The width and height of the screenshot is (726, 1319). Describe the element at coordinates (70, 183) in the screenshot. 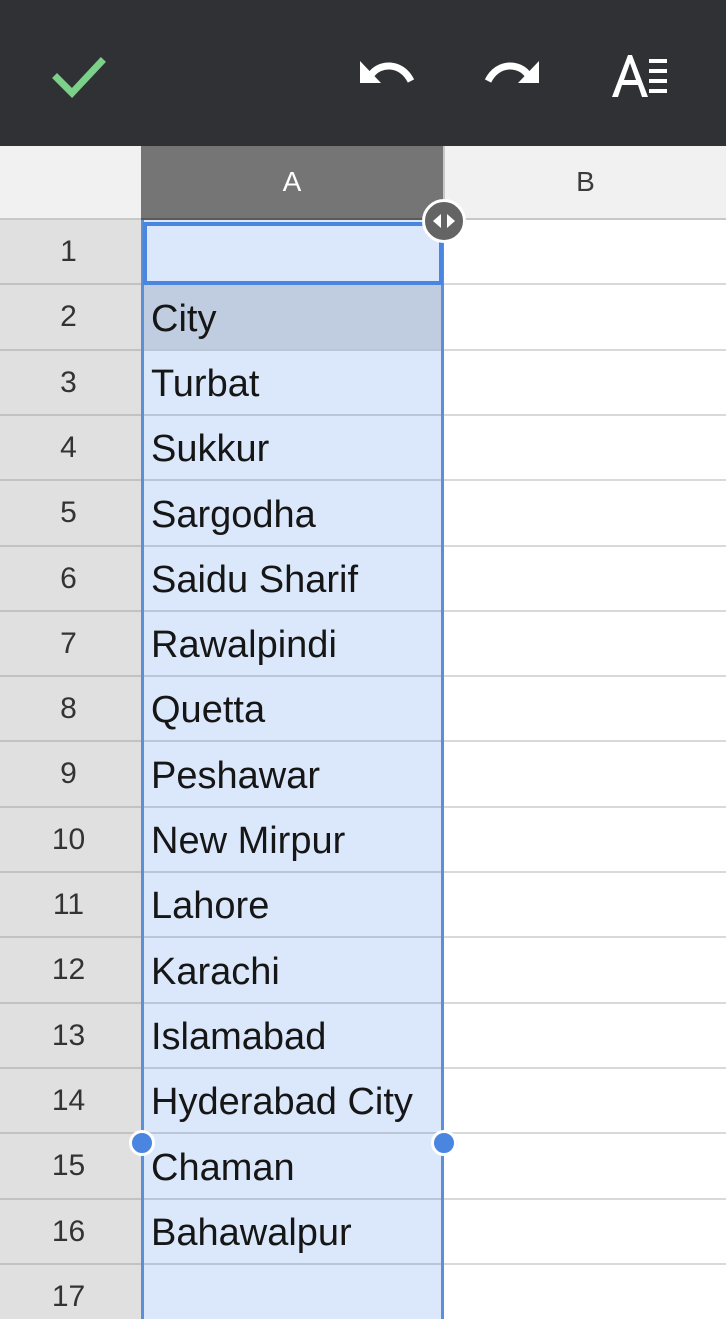

I see `select-all-corner` at that location.